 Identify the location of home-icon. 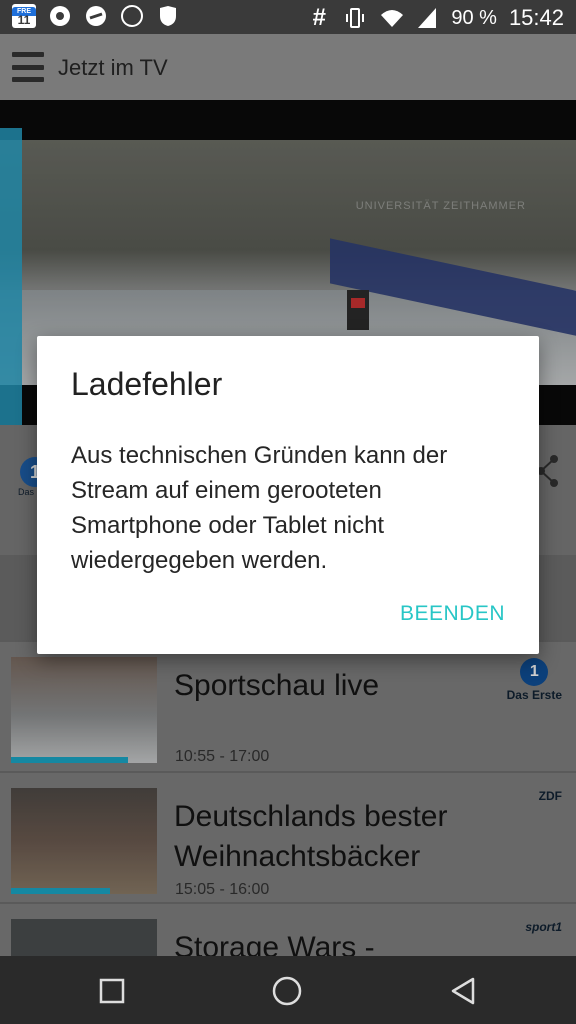
(287, 991).